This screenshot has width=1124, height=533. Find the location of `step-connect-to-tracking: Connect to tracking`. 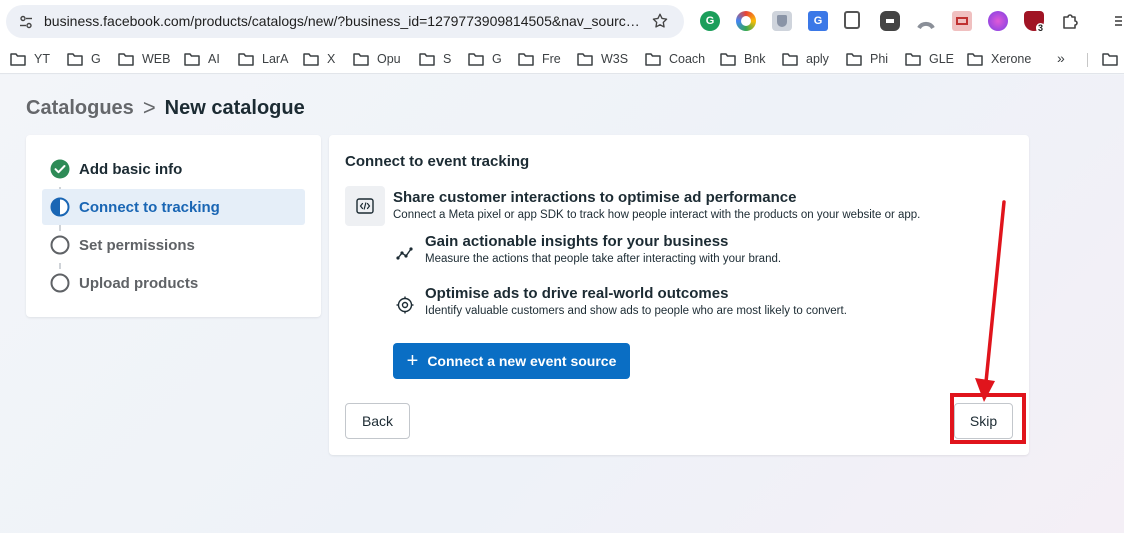

step-connect-to-tracking: Connect to tracking is located at coordinates (173, 207).